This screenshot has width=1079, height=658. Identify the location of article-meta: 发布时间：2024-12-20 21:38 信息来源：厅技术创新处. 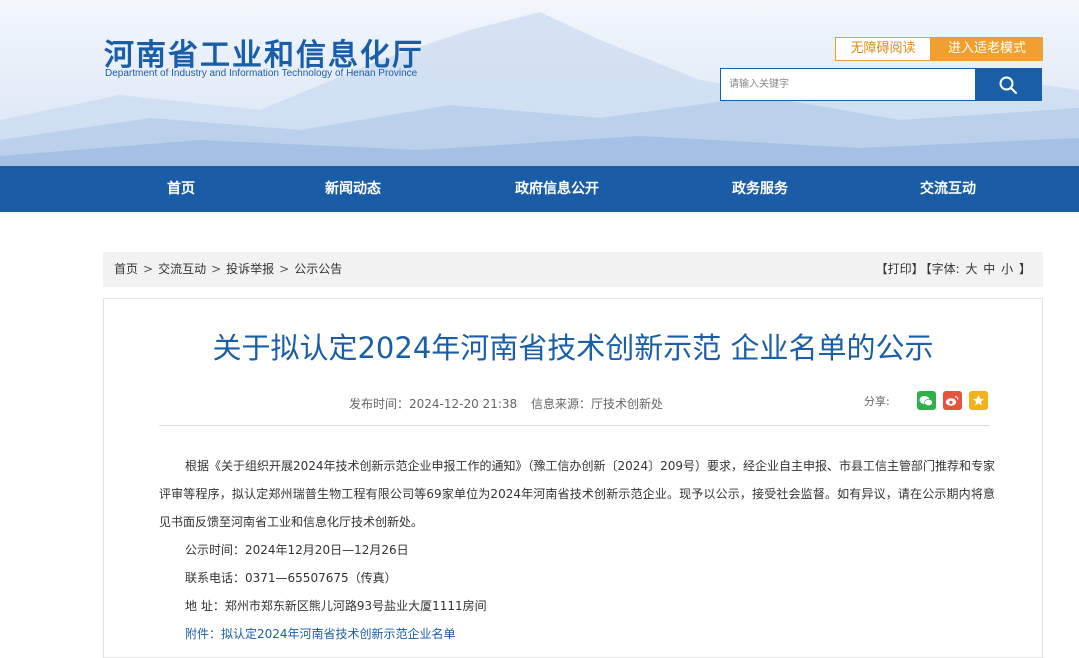
(511, 403).